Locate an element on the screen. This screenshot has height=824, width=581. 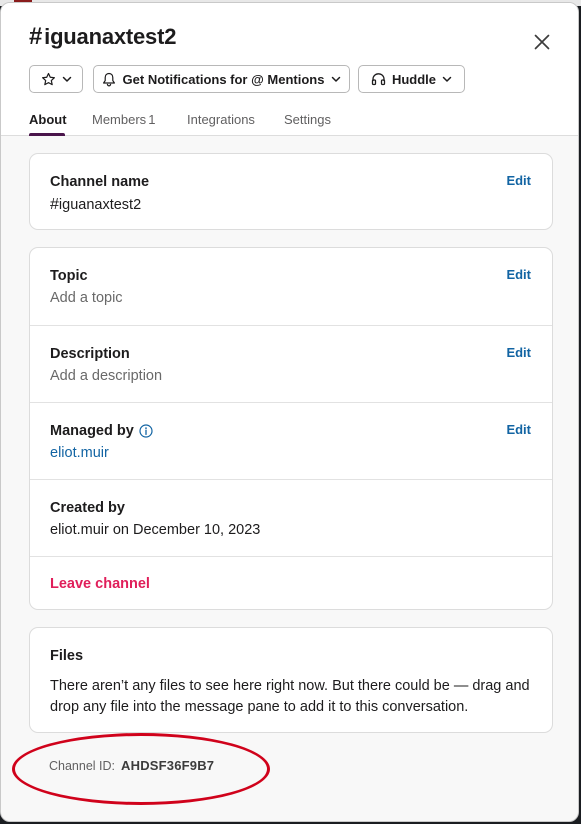
description-label: Description is located at coordinates (90, 354).